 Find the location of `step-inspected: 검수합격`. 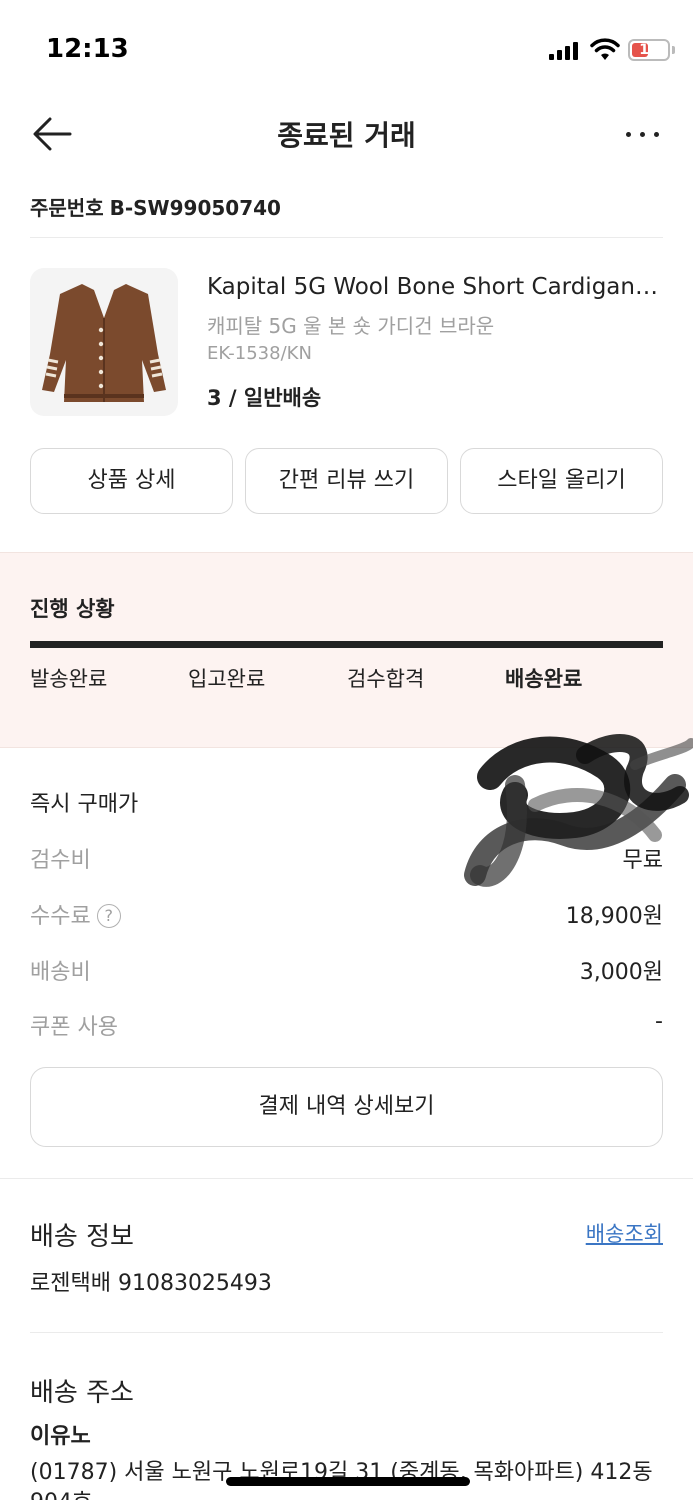

step-inspected: 검수합격 is located at coordinates (386, 679).